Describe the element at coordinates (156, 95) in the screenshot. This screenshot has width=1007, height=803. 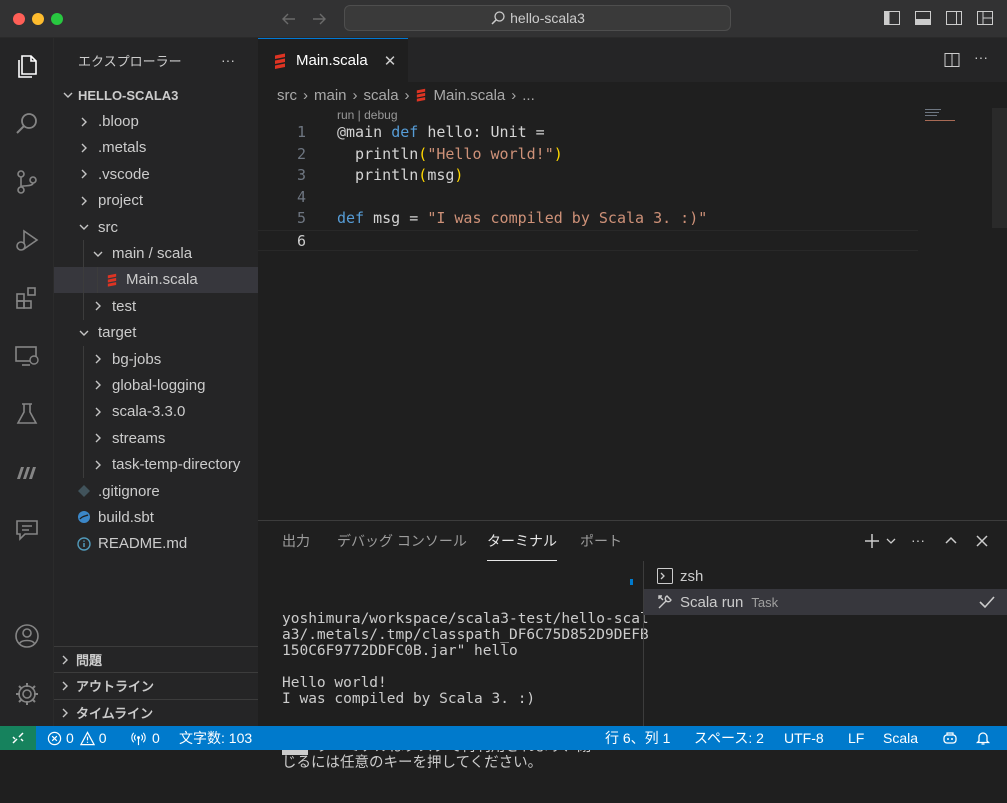
I see `workspace-root-folder: HELLO-SCALA3` at that location.